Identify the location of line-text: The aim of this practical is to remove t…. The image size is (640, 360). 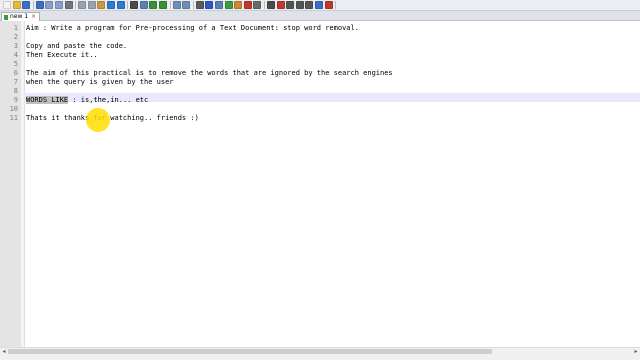
(209, 73).